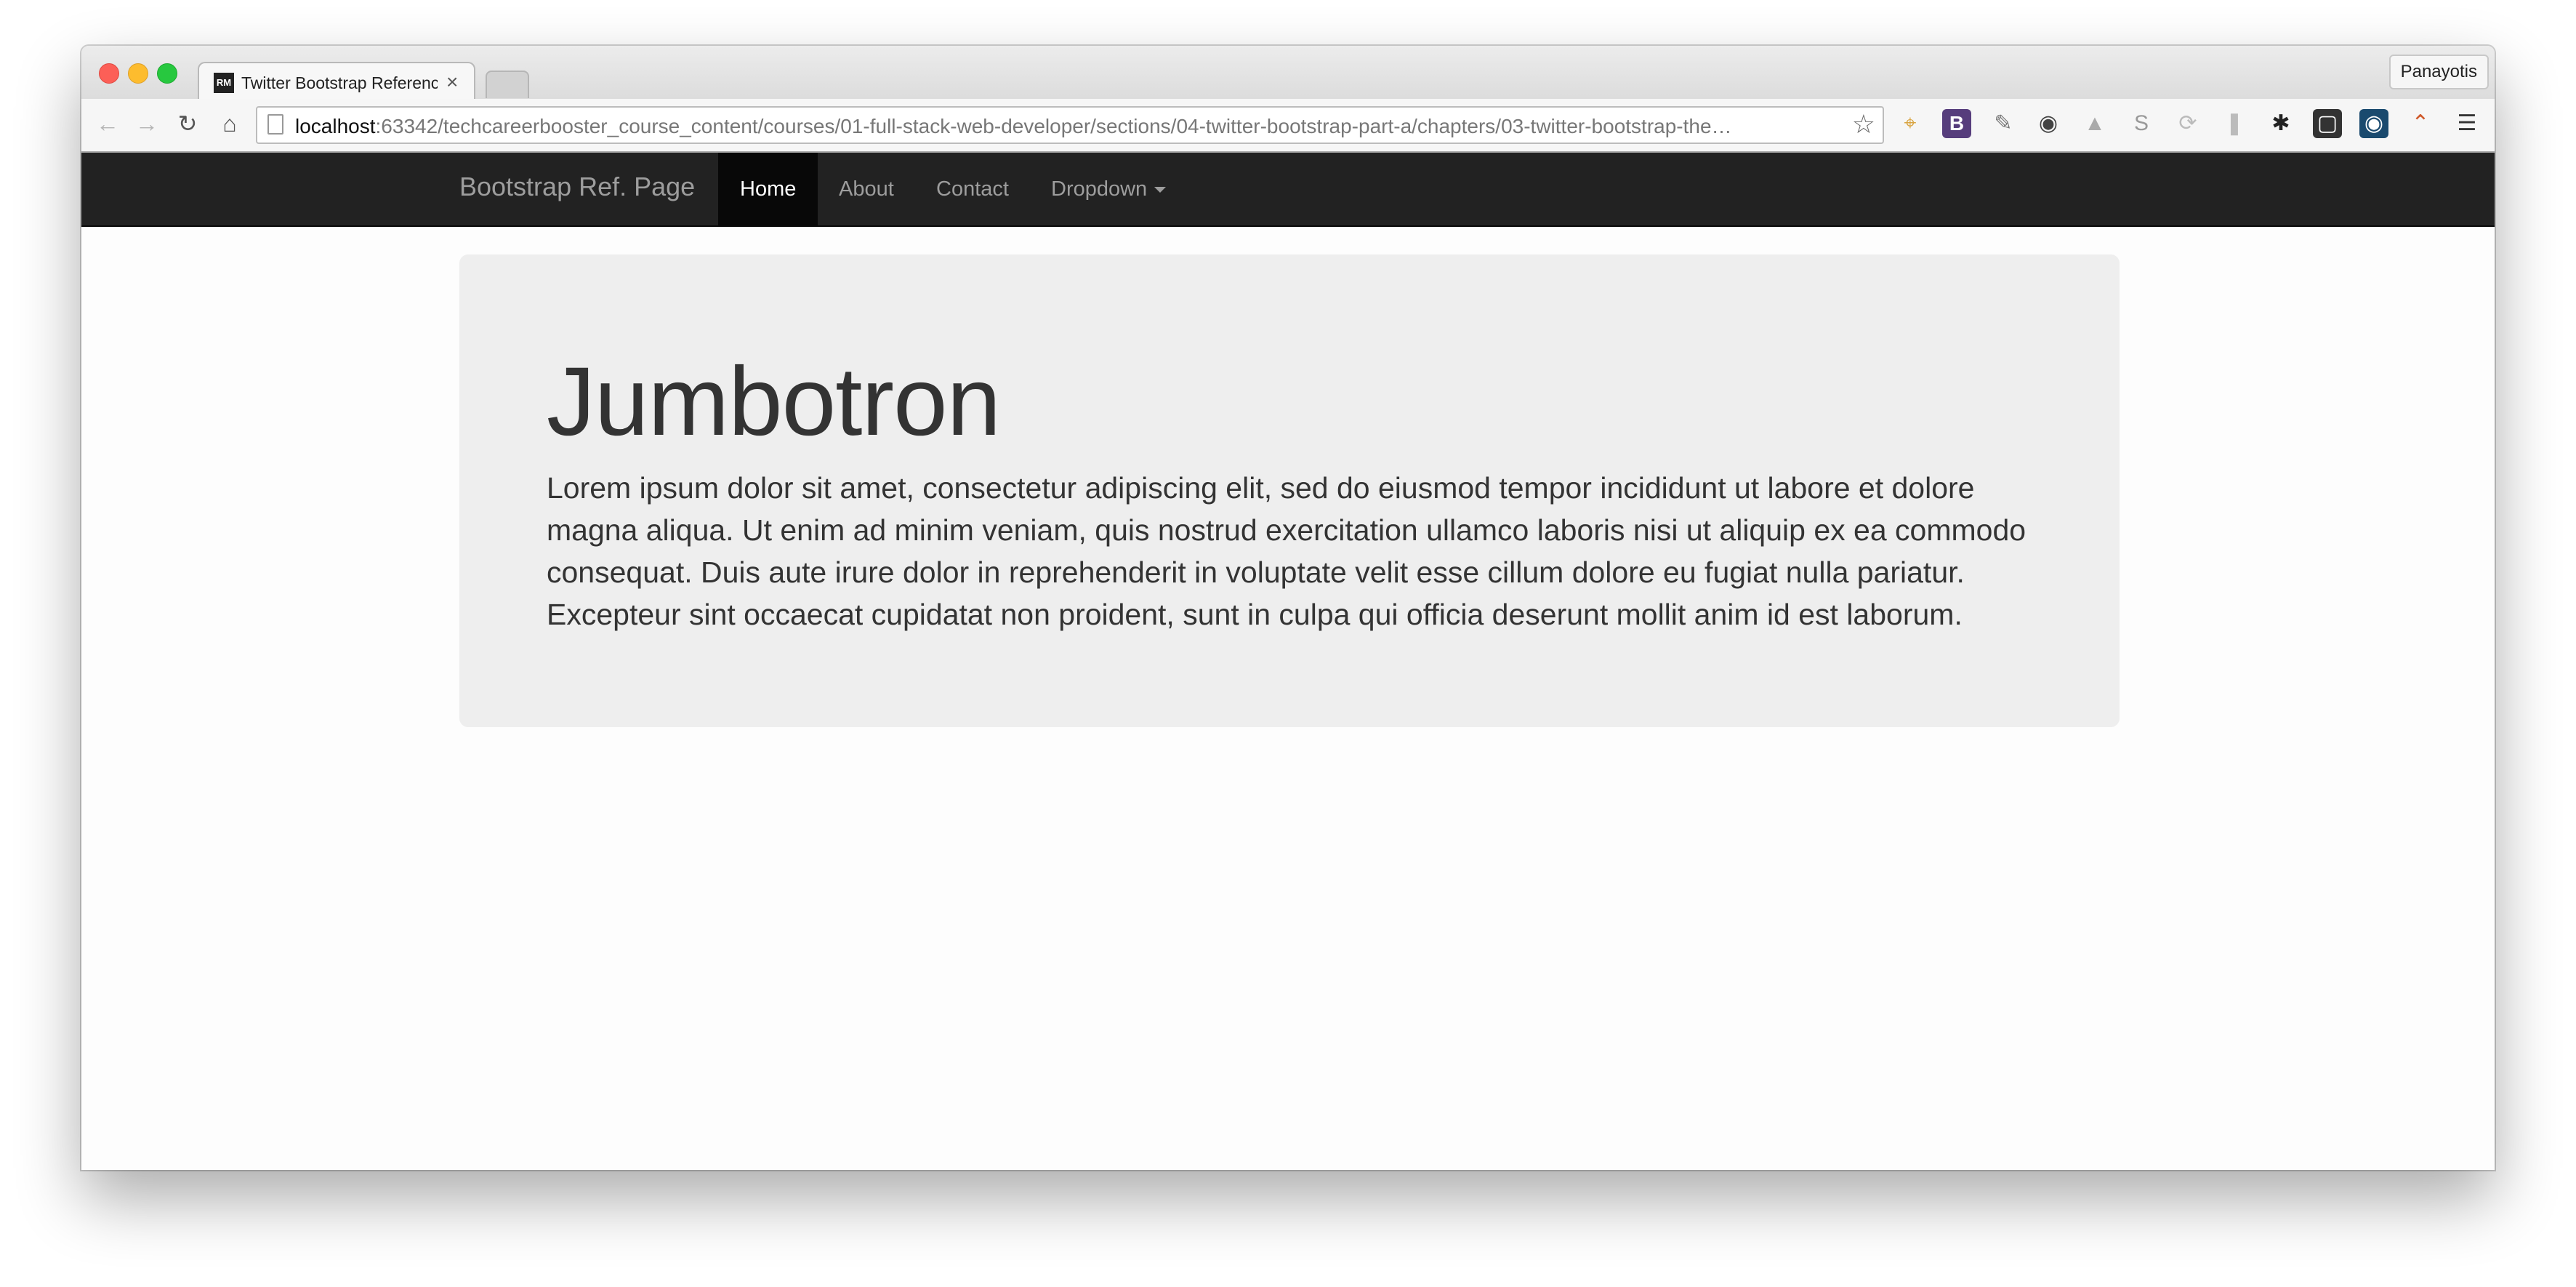  I want to click on page-icon, so click(275, 125).